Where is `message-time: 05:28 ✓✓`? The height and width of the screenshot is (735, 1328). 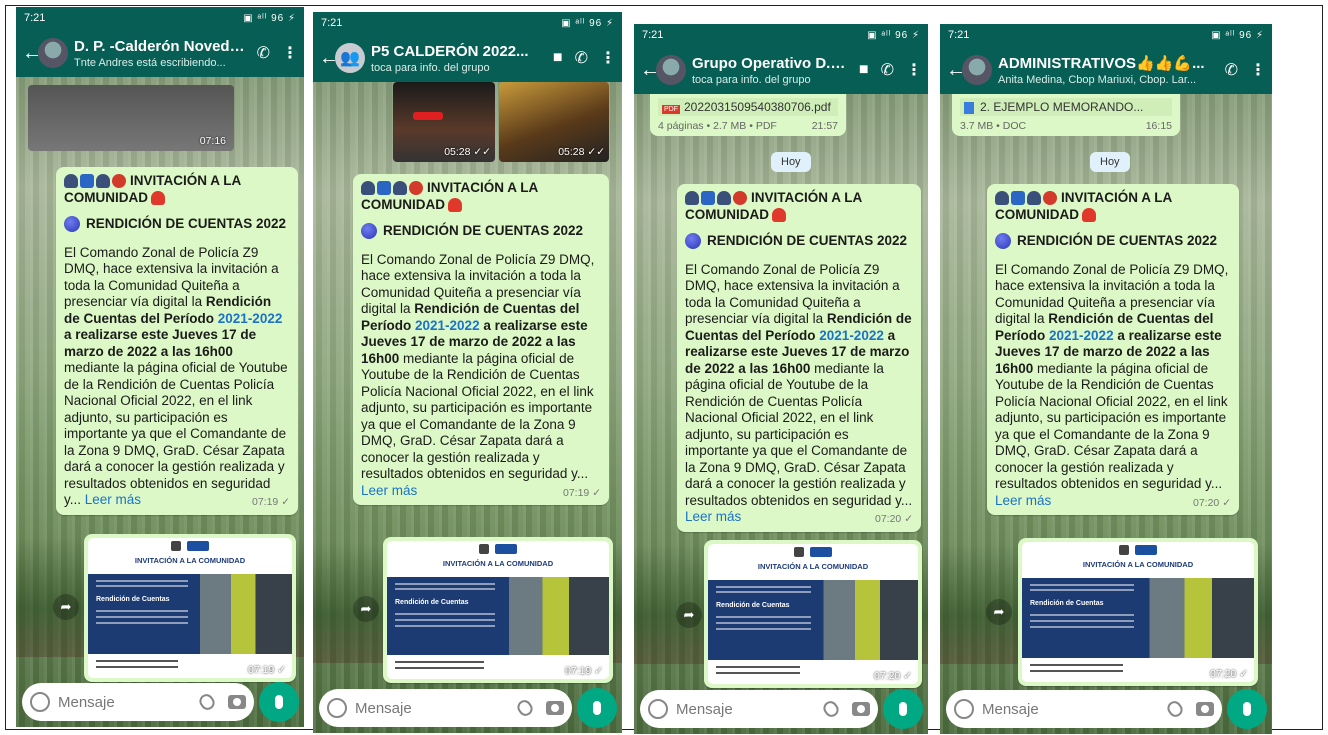
message-time: 05:28 ✓✓ is located at coordinates (467, 152).